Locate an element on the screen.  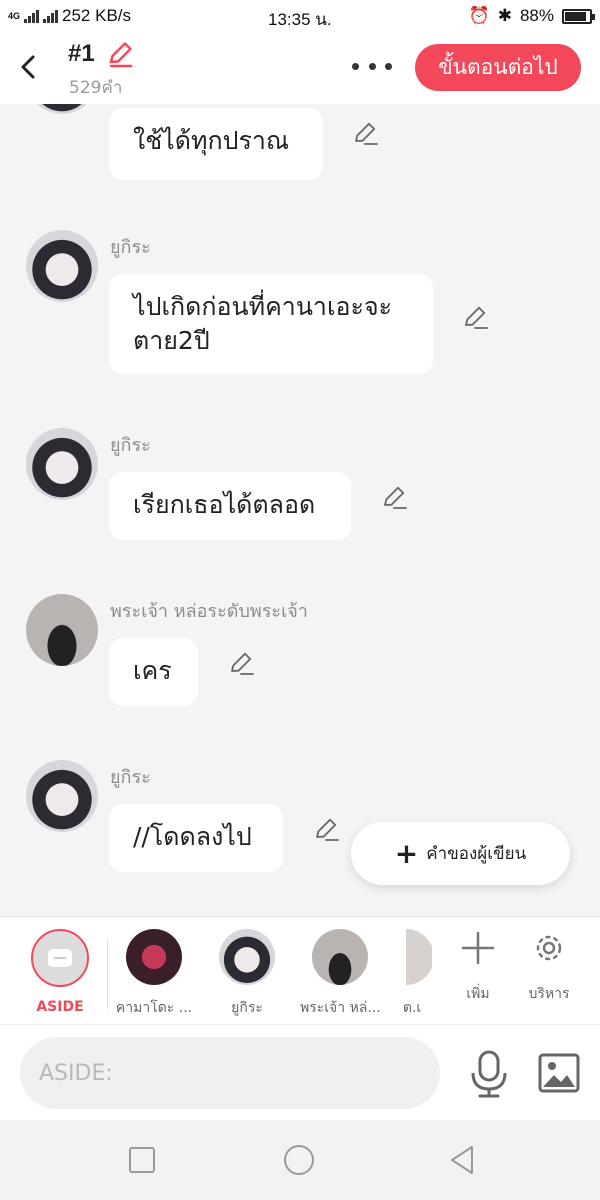
back-icon is located at coordinates (29, 67).